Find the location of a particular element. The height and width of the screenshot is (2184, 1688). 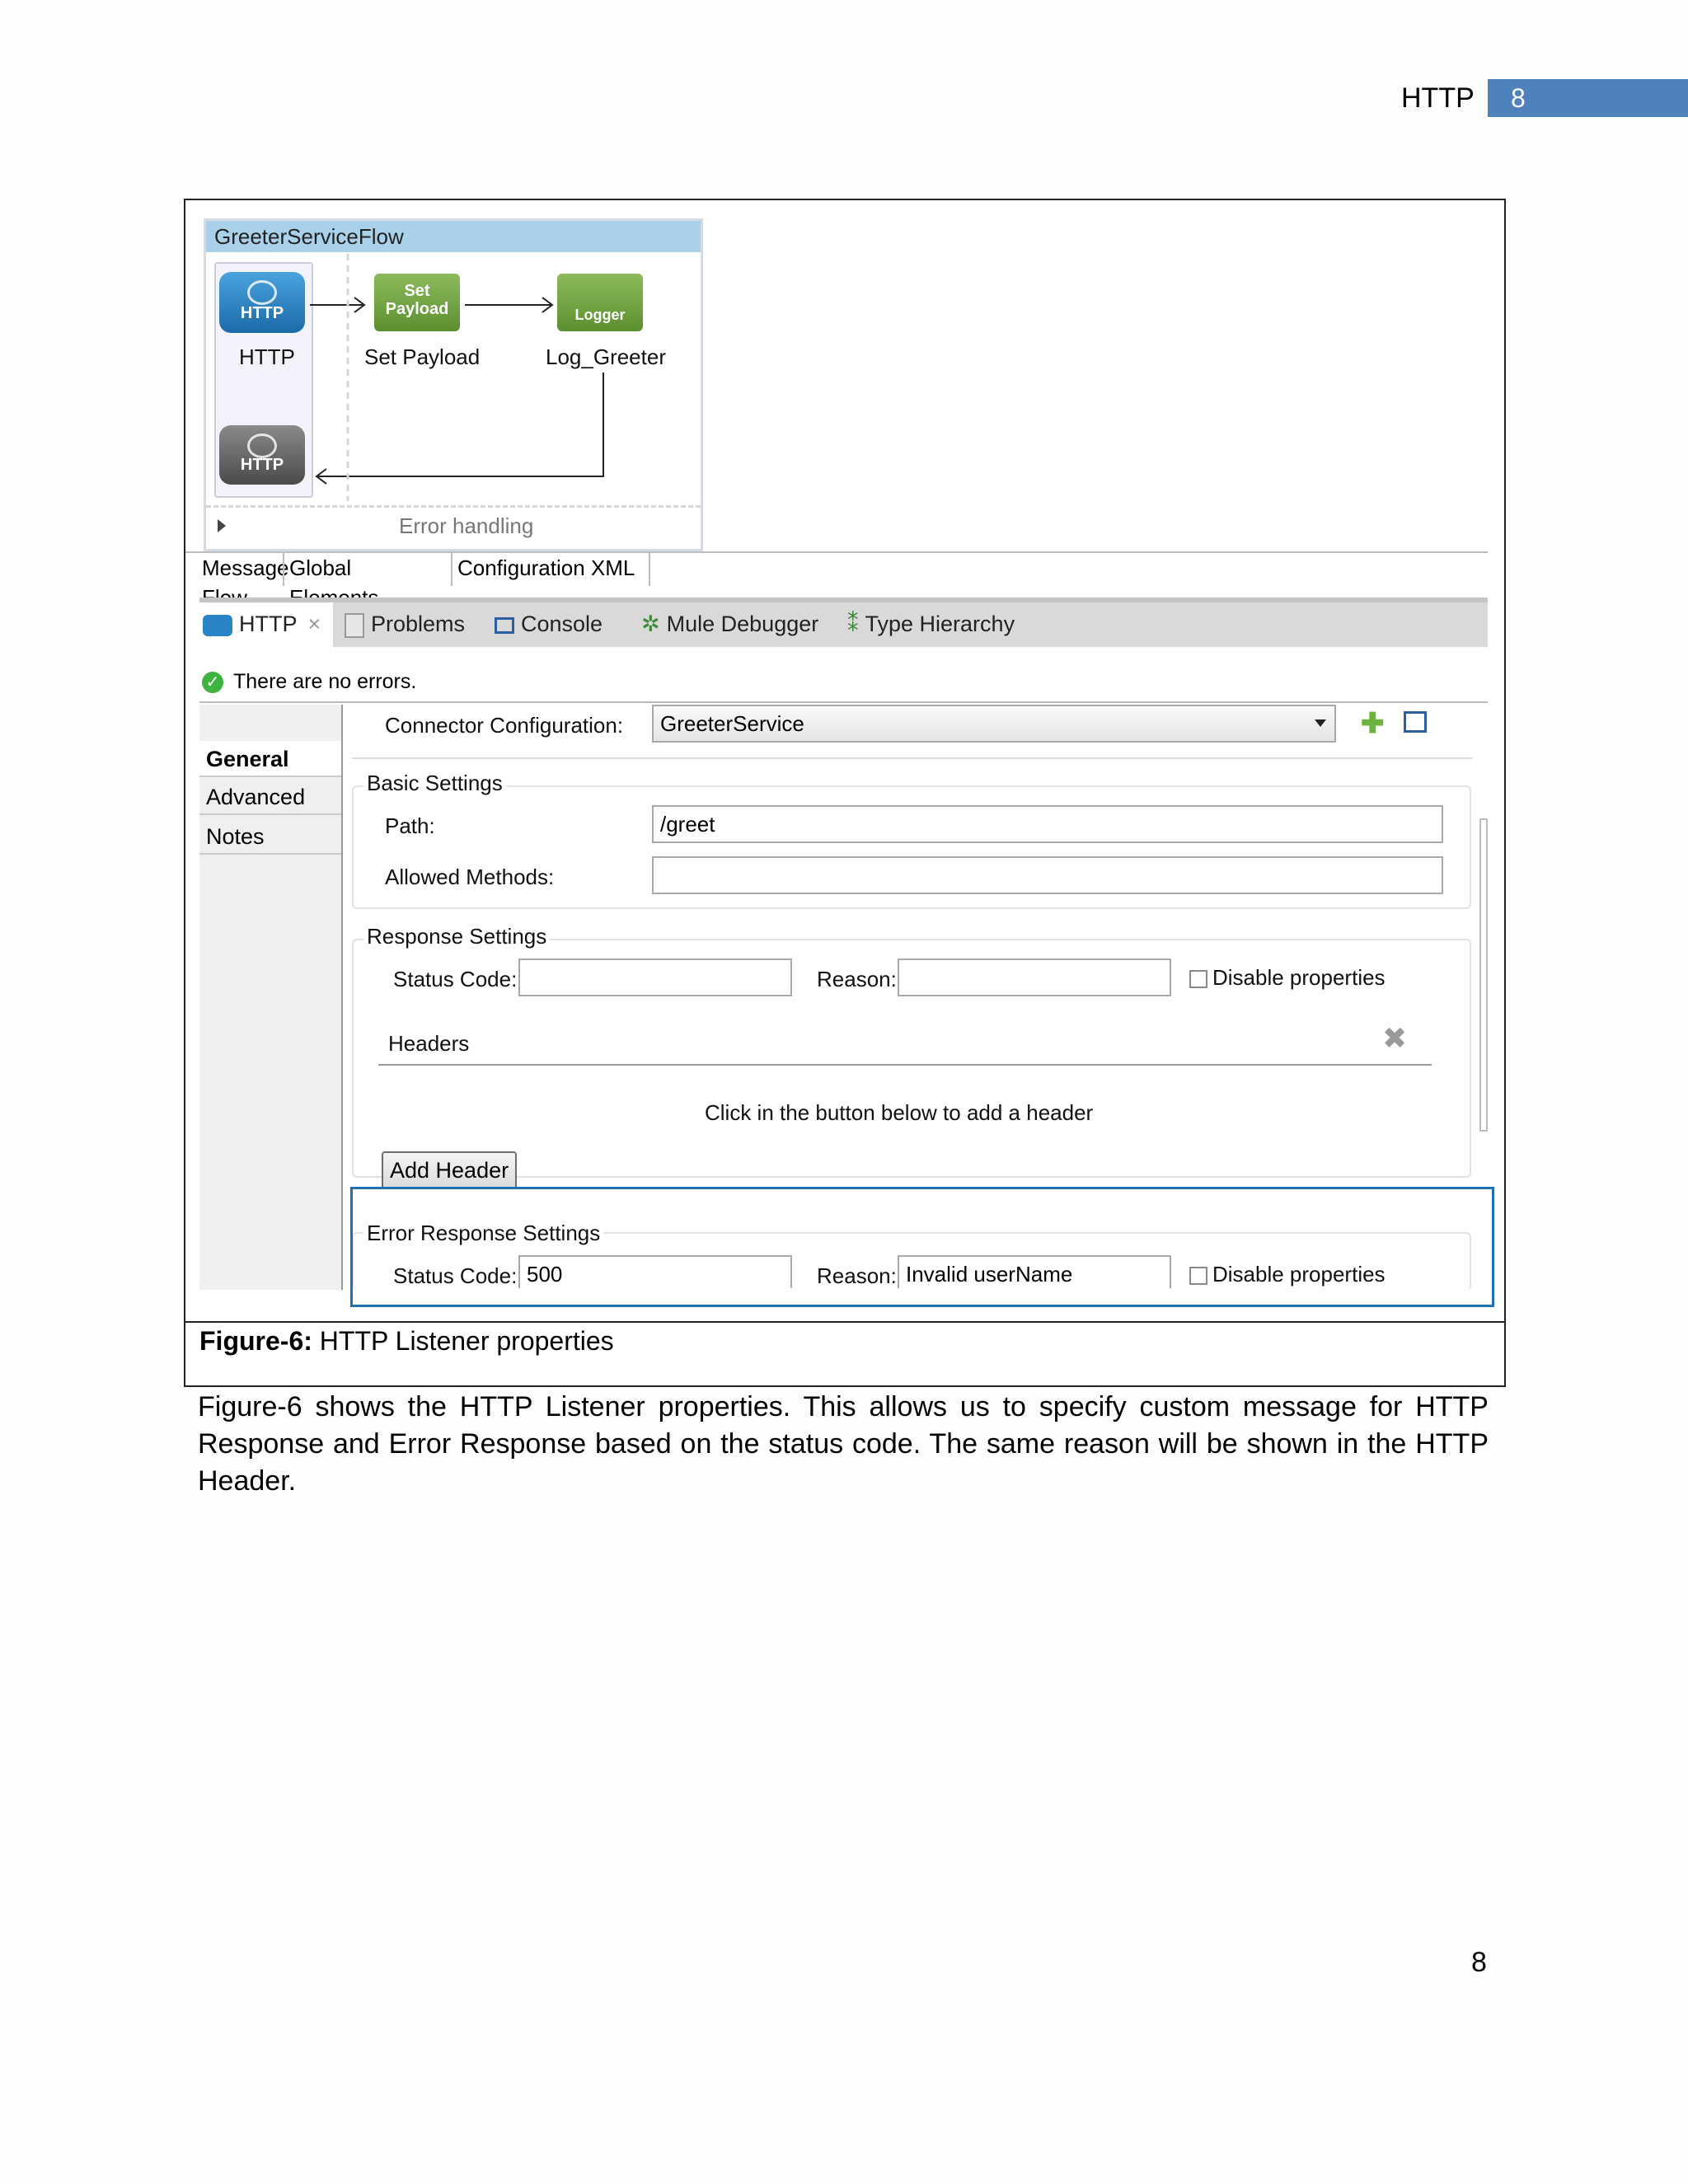

disable-properties-label: Disable properties is located at coordinates (1299, 977).